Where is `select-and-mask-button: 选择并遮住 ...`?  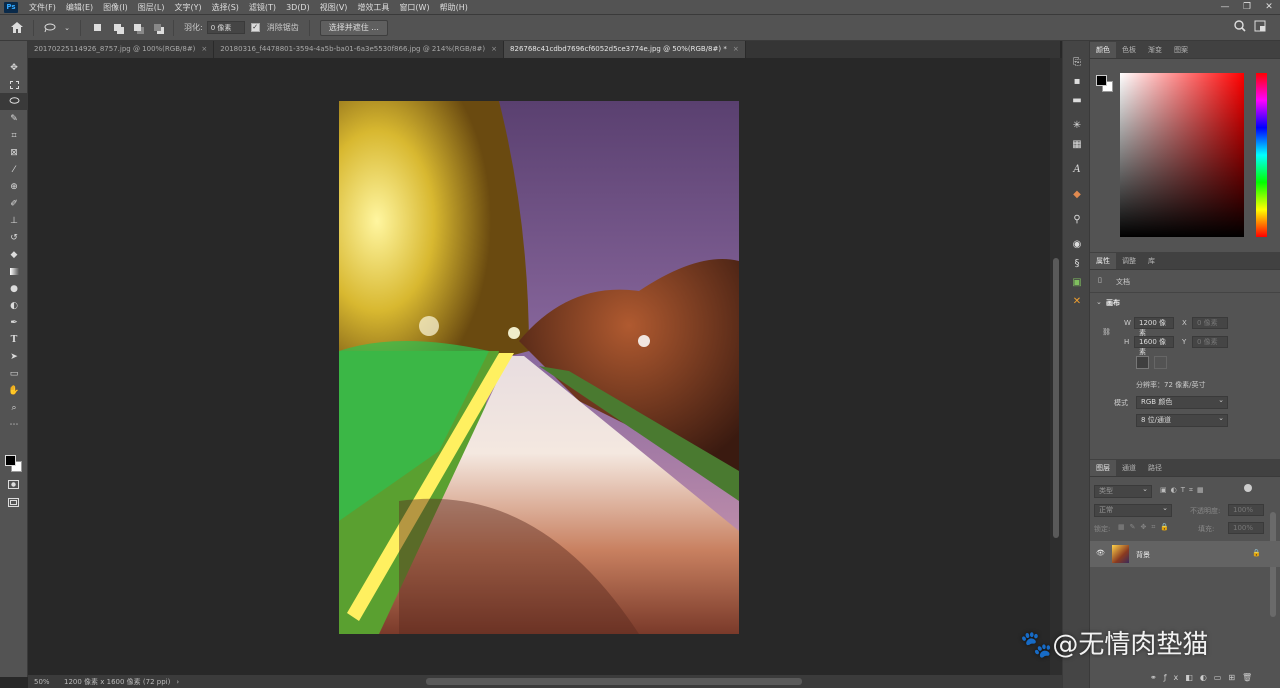
select-and-mask-button: 选择并遮住 ... is located at coordinates (353, 27).